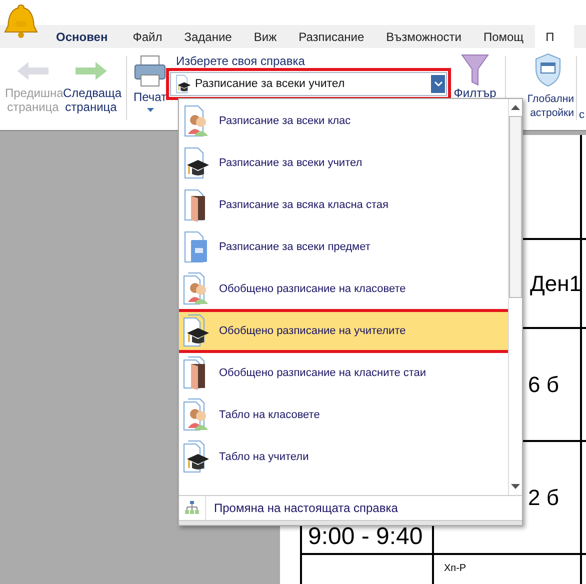 This screenshot has width=586, height=584. I want to click on print-button: Печат, so click(150, 80).